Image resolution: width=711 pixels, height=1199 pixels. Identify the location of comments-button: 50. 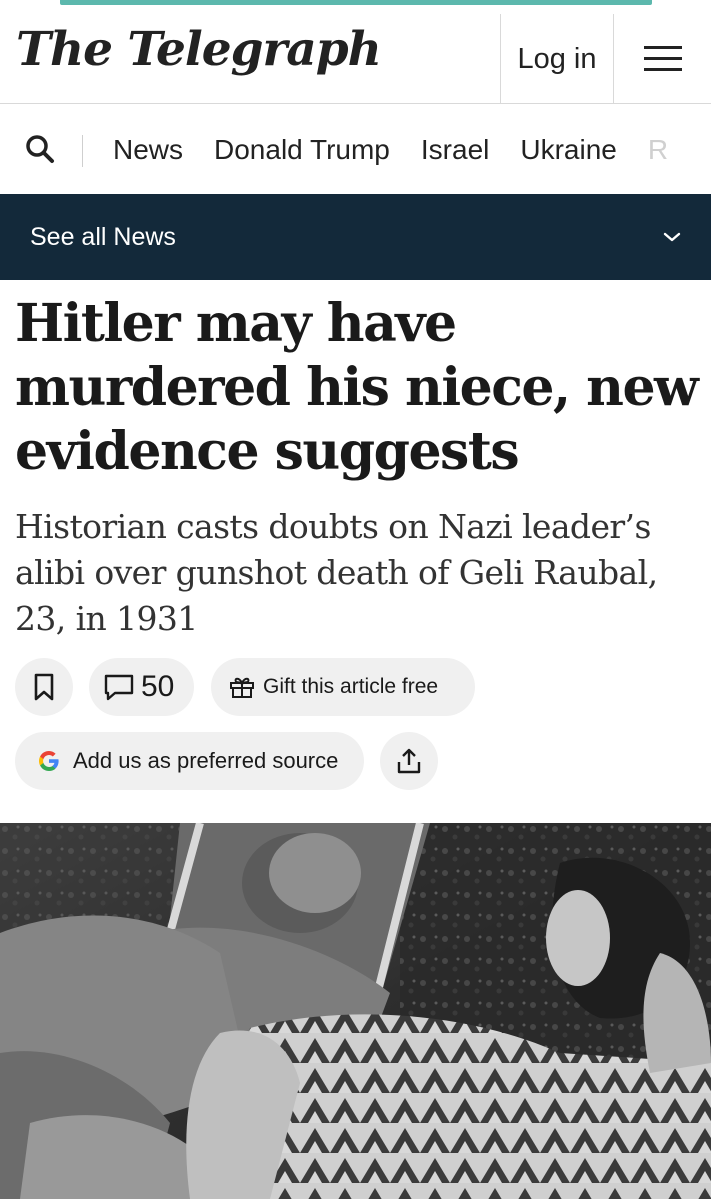
(141, 687).